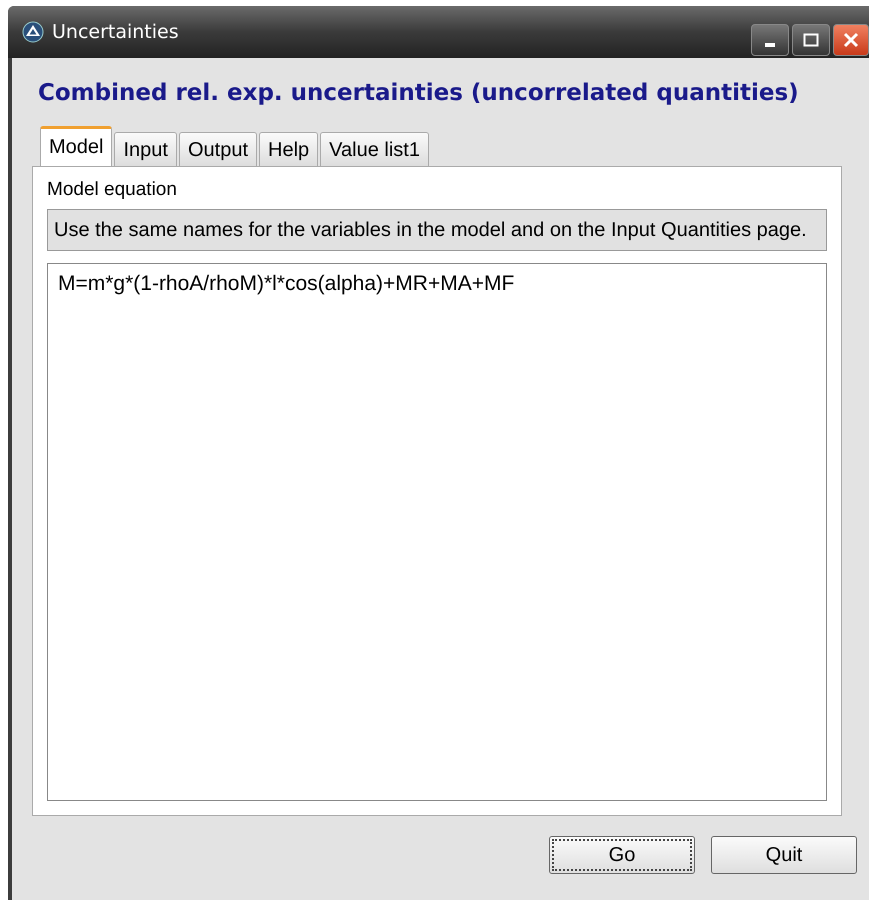  Describe the element at coordinates (76, 146) in the screenshot. I see `tab: Model` at that location.